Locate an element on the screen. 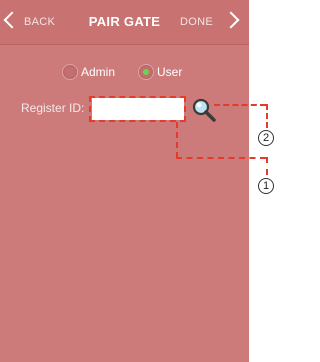 The height and width of the screenshot is (362, 320). register-id-label: Register ID: is located at coordinates (53, 108).